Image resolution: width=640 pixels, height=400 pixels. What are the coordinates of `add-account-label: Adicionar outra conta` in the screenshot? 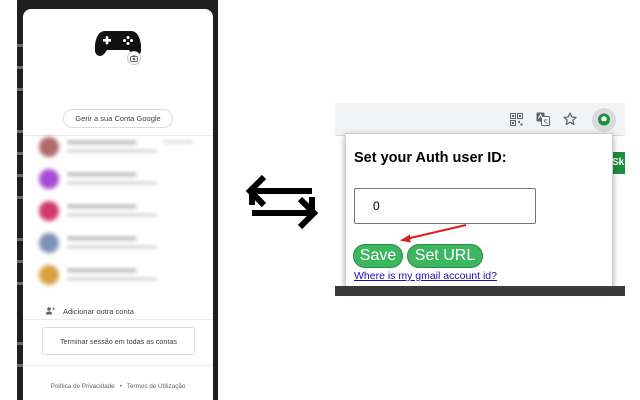 It's located at (98, 311).